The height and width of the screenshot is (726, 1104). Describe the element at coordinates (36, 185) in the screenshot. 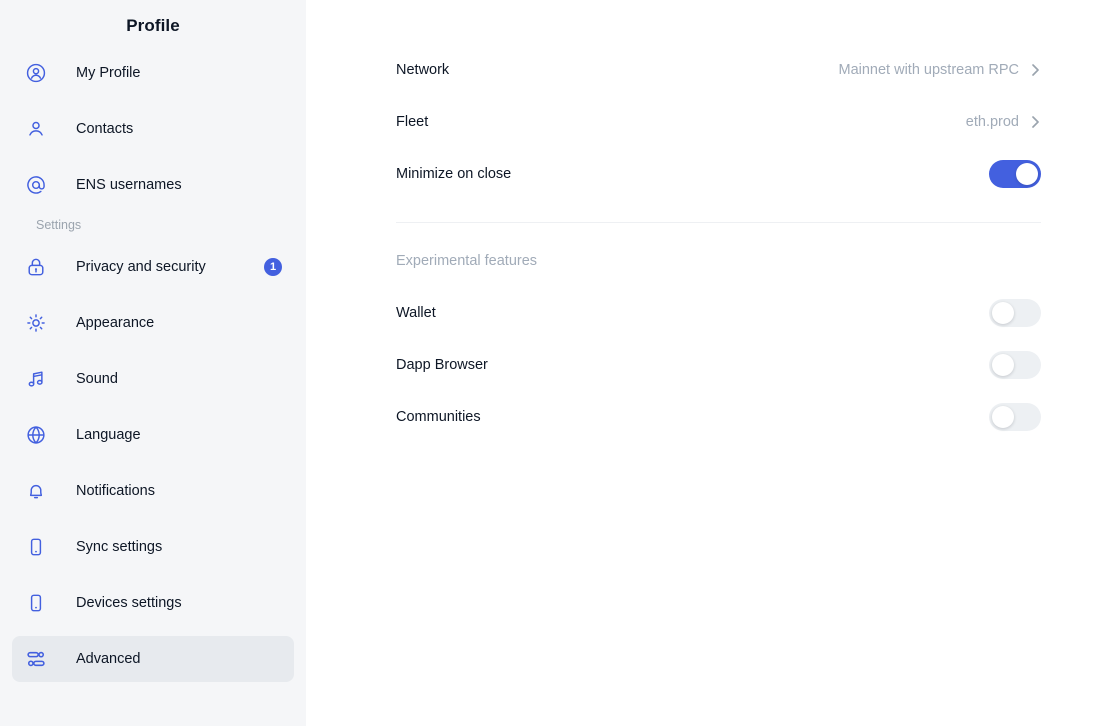

I see `at-sign-icon` at that location.